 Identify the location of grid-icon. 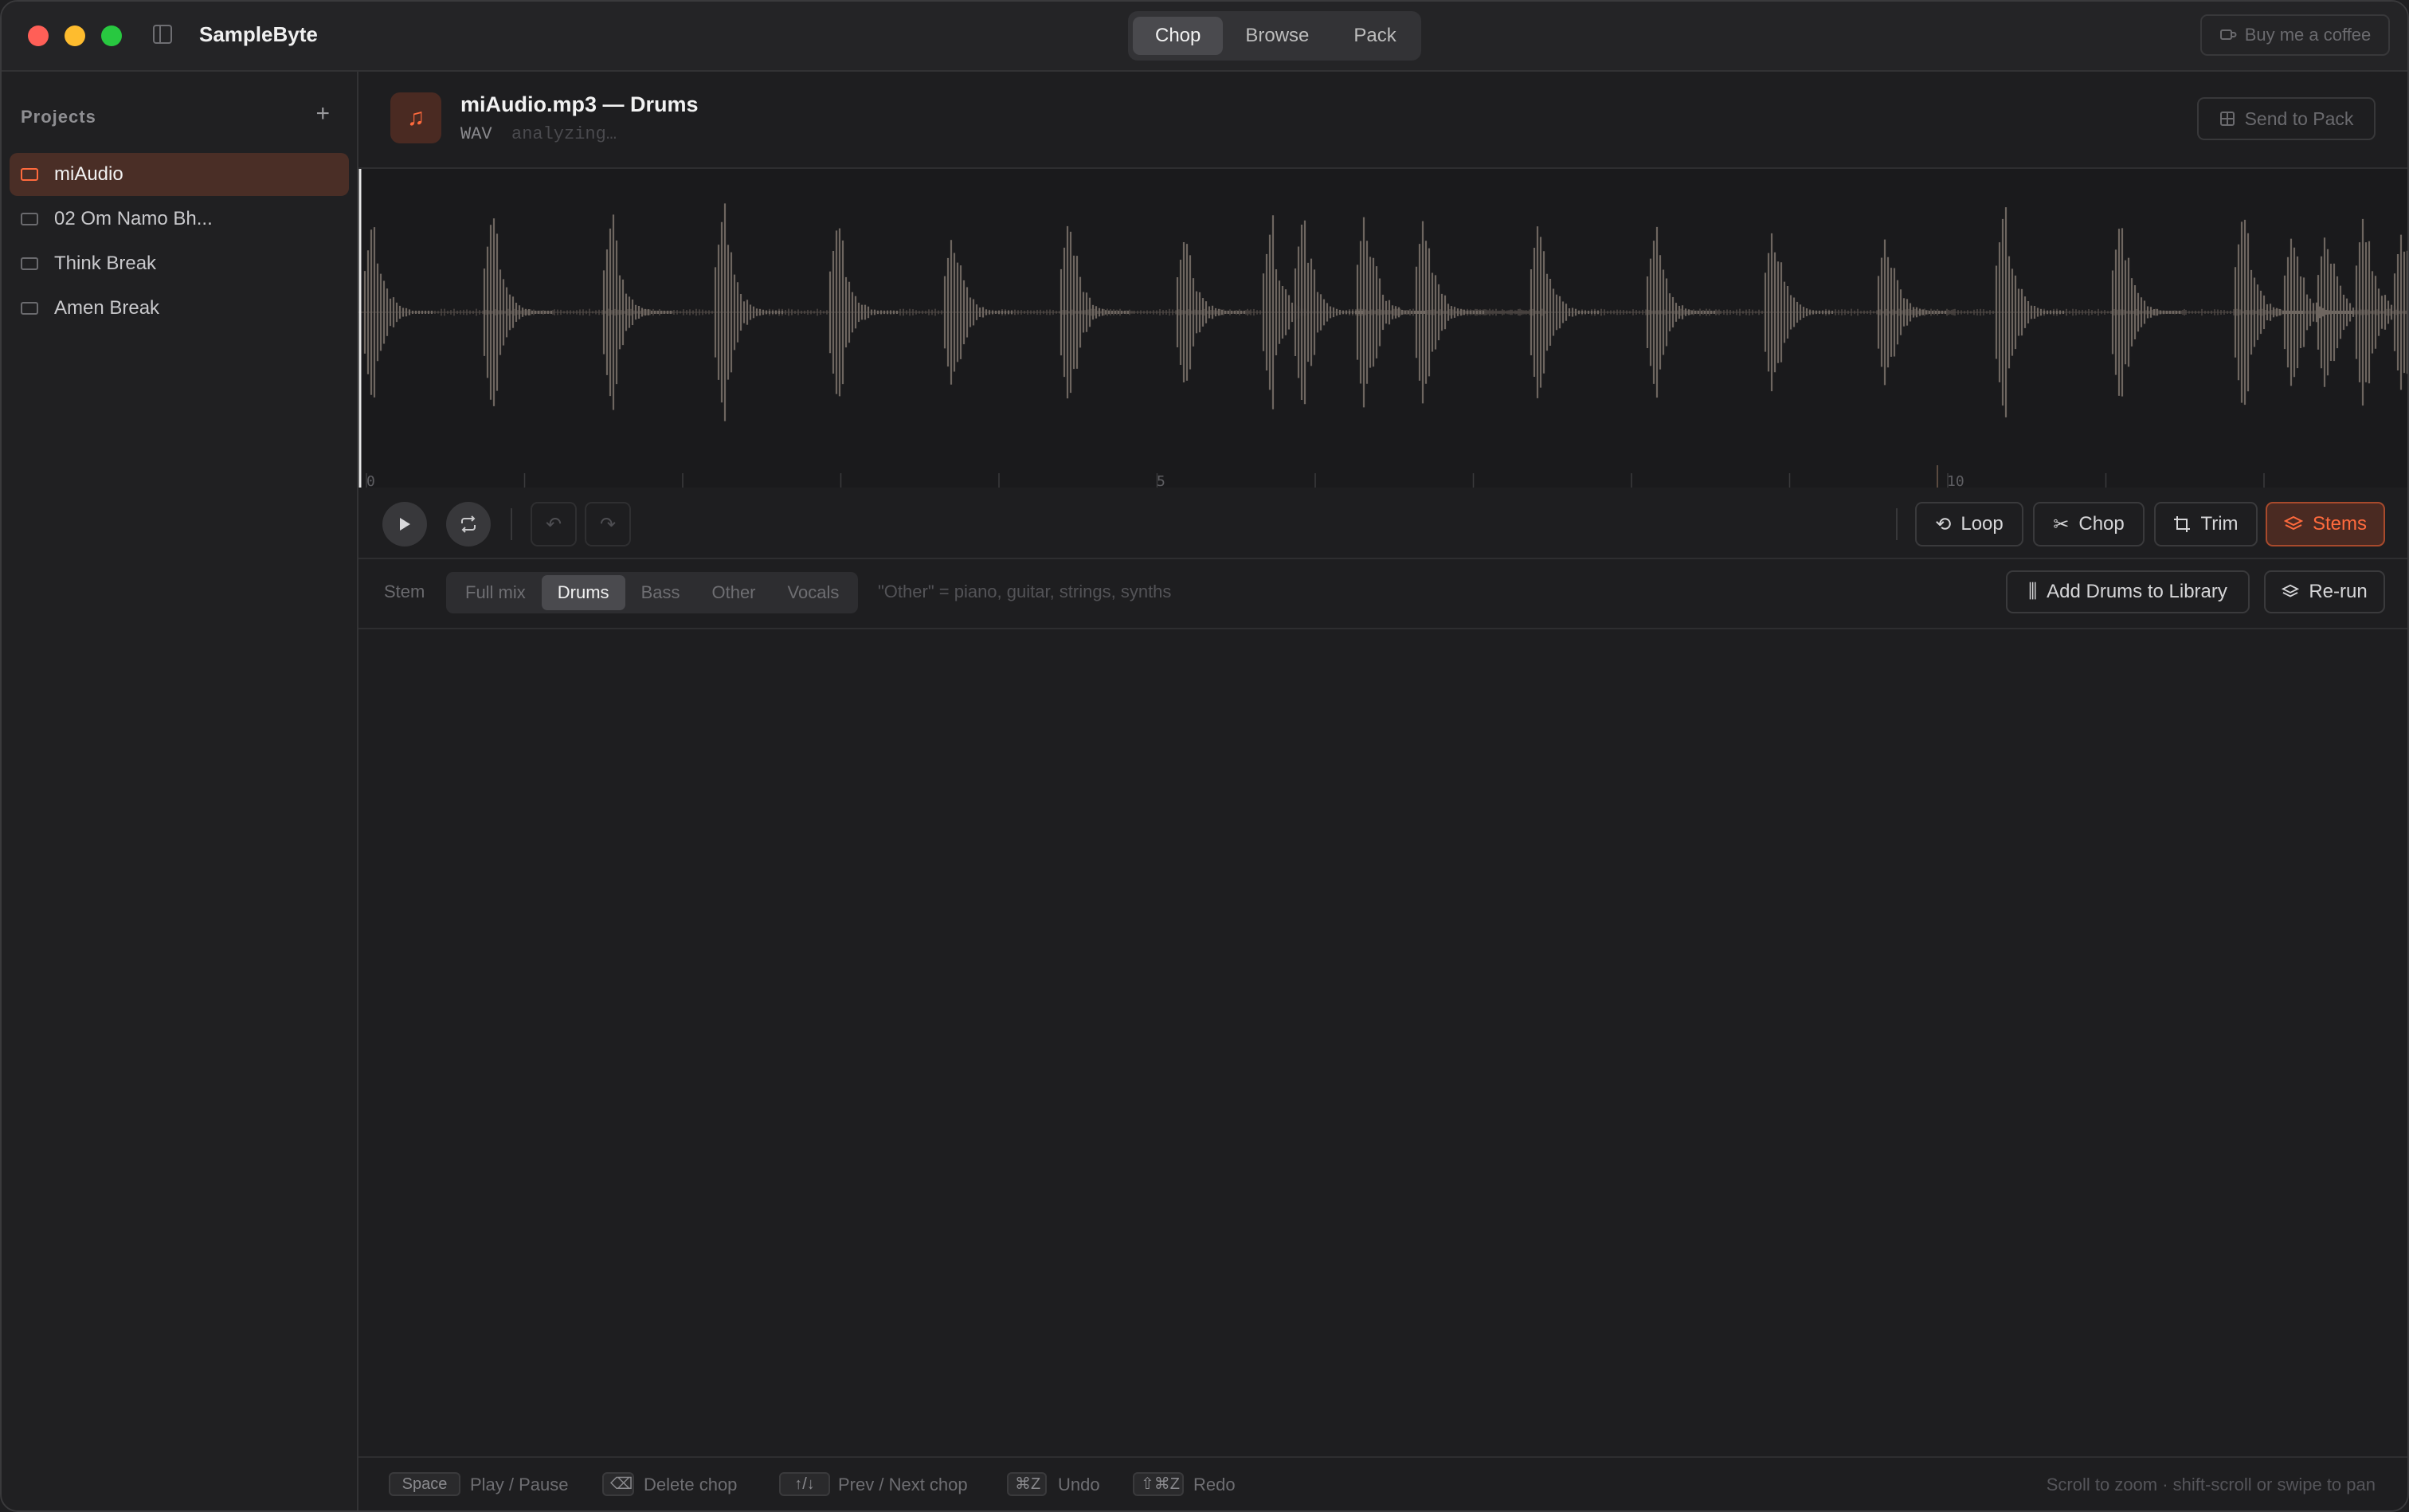
(2227, 119).